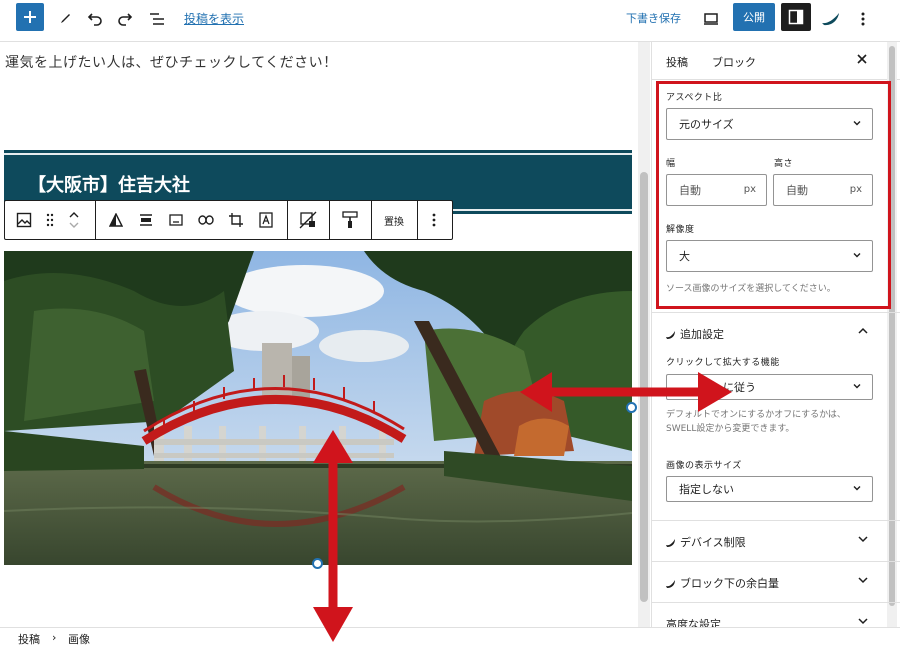 The height and width of the screenshot is (646, 900). I want to click on duotone-filter-icon, so click(116, 220).